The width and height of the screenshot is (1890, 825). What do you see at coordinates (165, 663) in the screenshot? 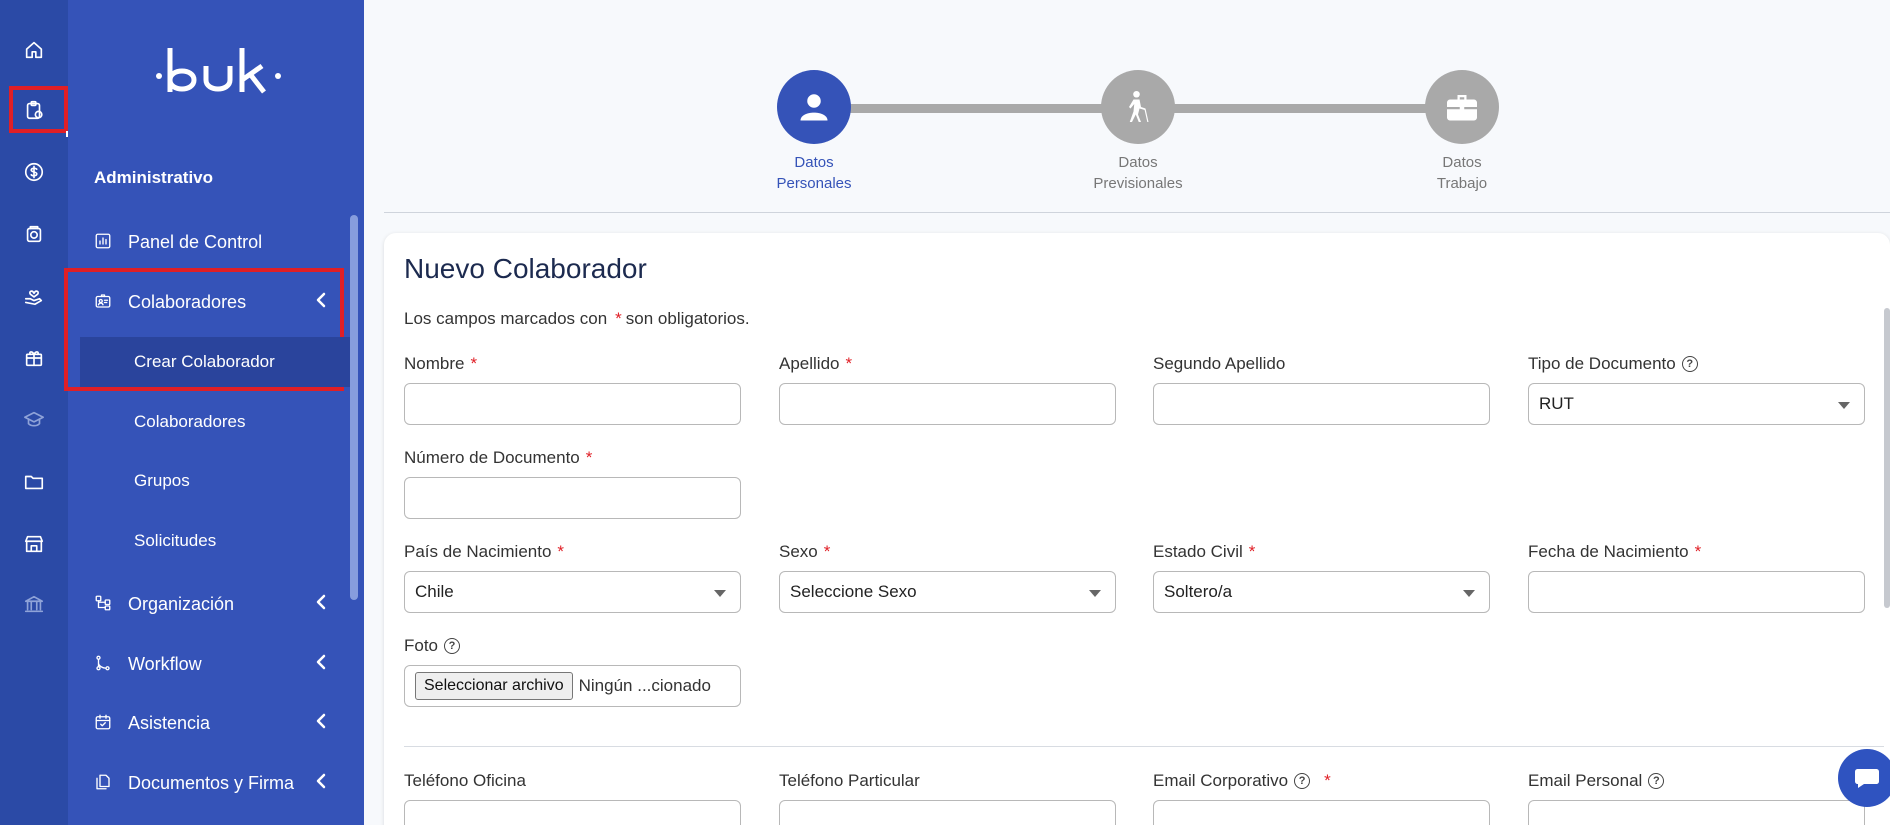
I see `sidebar-item-label: Workflow` at bounding box center [165, 663].